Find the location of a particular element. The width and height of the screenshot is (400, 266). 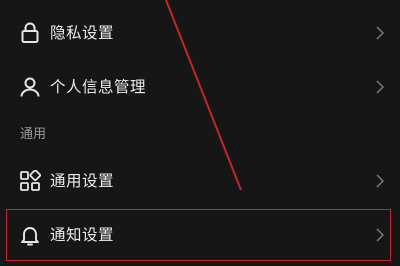

lock-icon is located at coordinates (30, 33).